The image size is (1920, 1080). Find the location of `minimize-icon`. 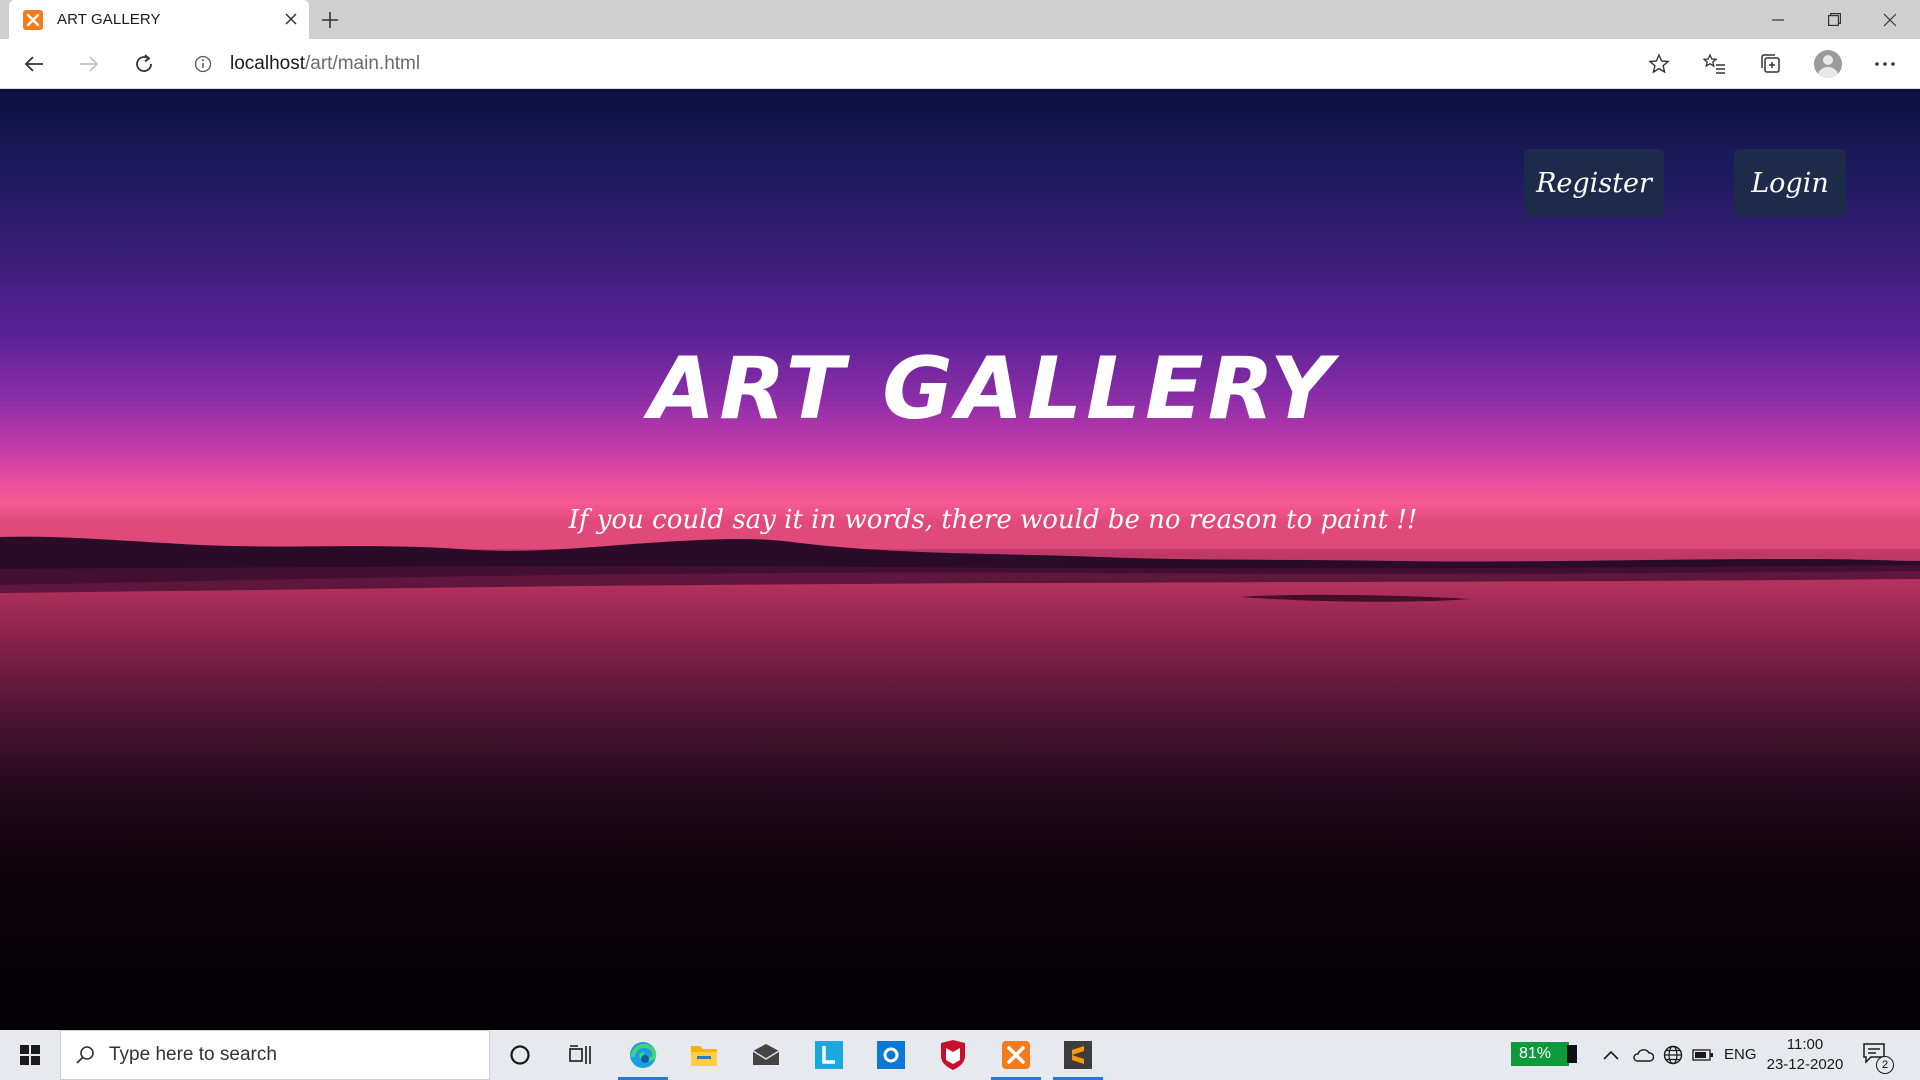

minimize-icon is located at coordinates (1778, 19).